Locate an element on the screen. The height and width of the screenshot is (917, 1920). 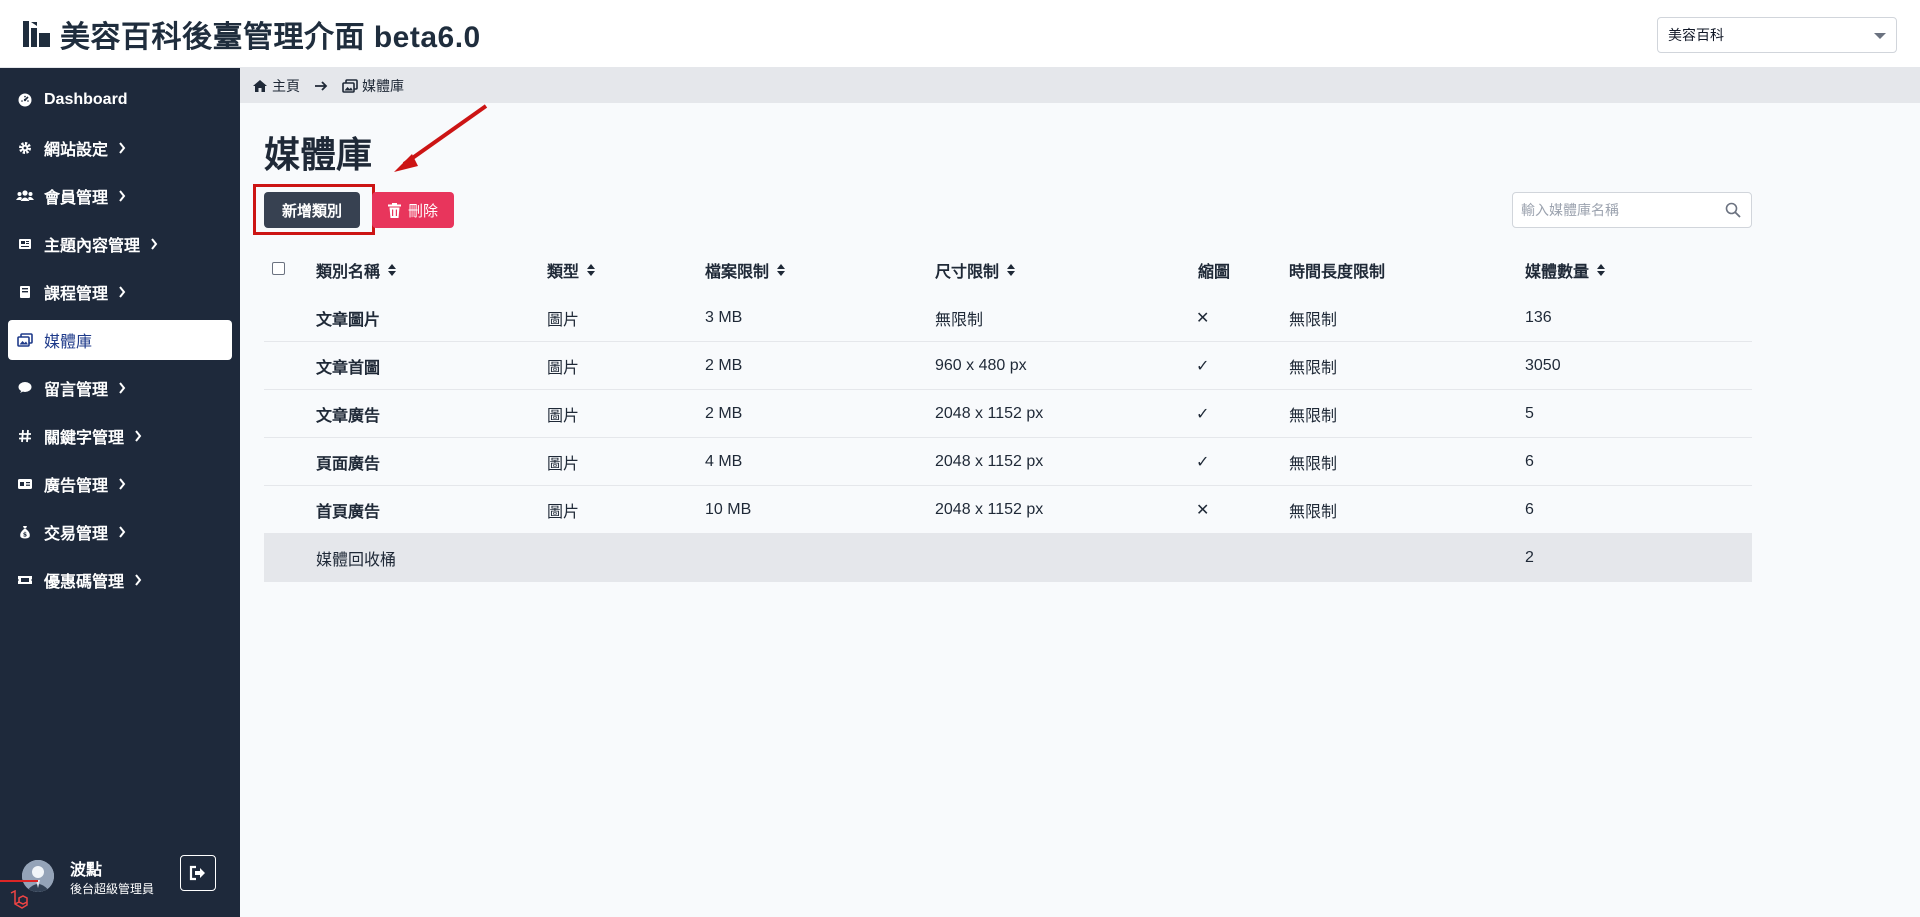
debugbar-toggle is located at coordinates (19, 898).